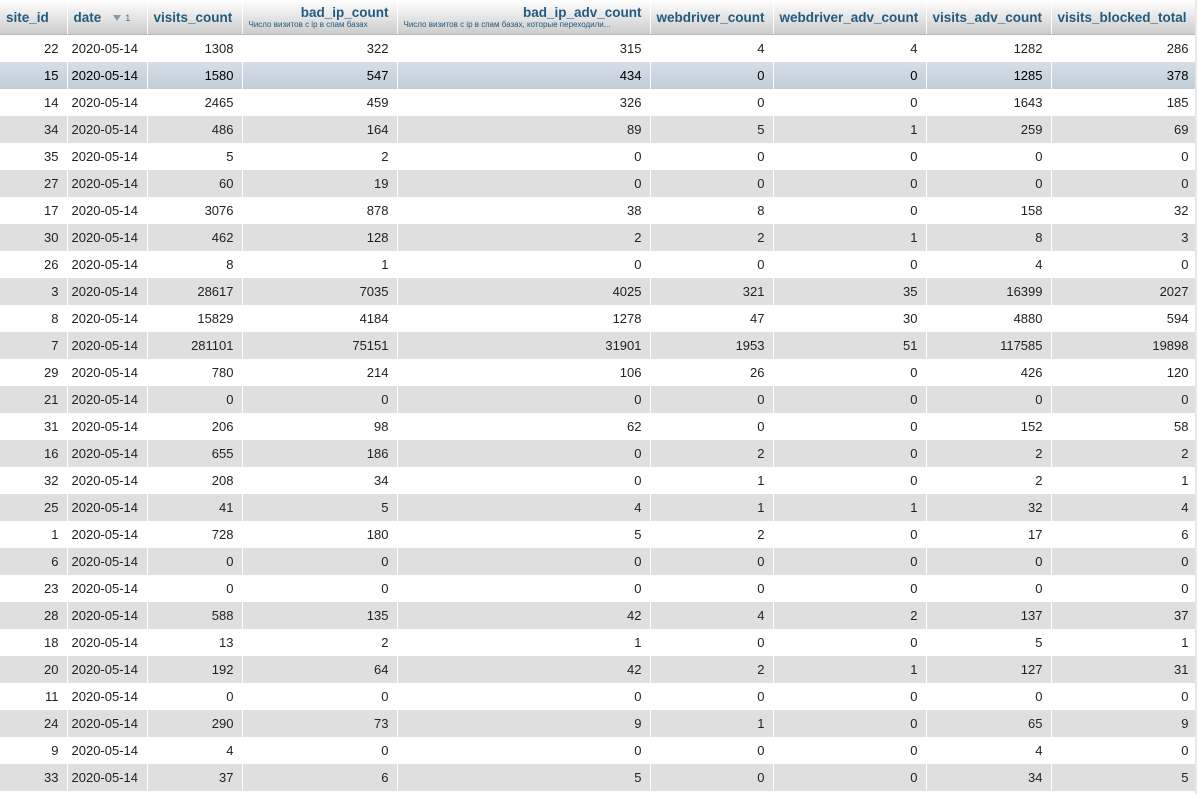 The width and height of the screenshot is (1197, 794). Describe the element at coordinates (712, 723) in the screenshot. I see `cell-webdriver-count: 1` at that location.